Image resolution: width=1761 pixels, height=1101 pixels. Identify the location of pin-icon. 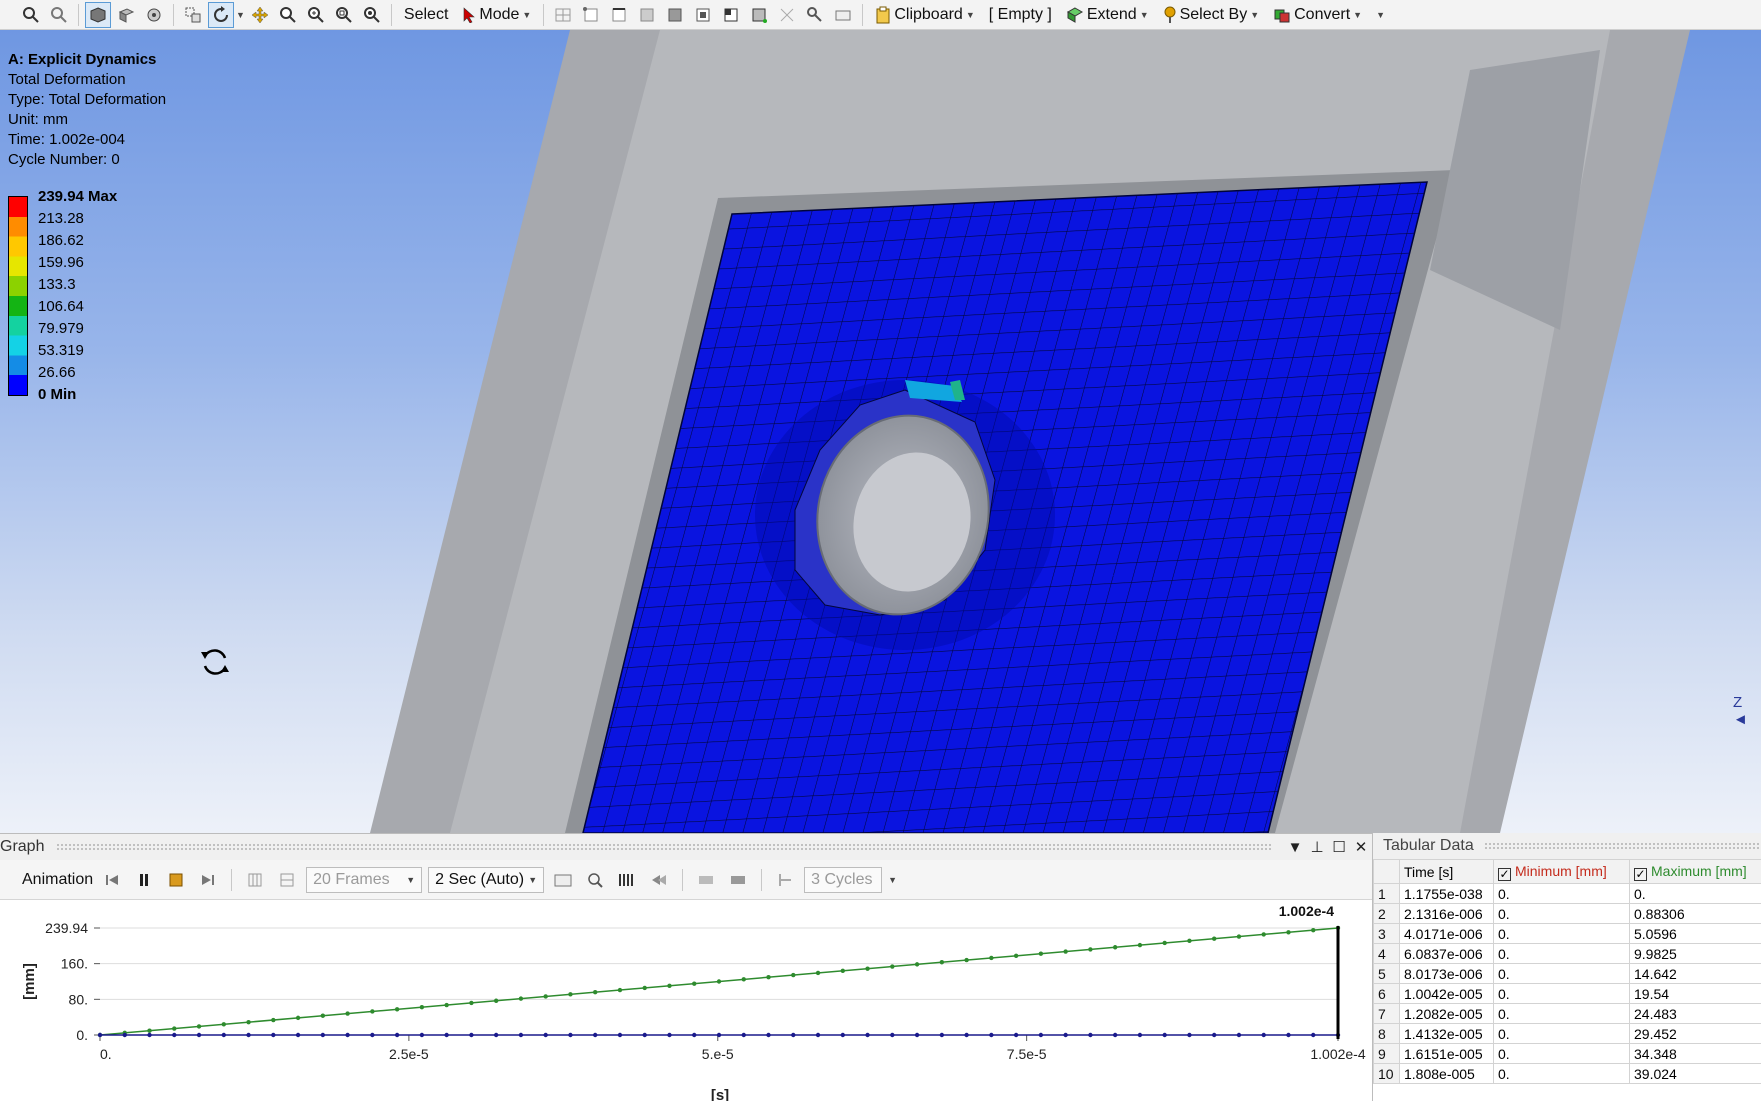
(1170, 14).